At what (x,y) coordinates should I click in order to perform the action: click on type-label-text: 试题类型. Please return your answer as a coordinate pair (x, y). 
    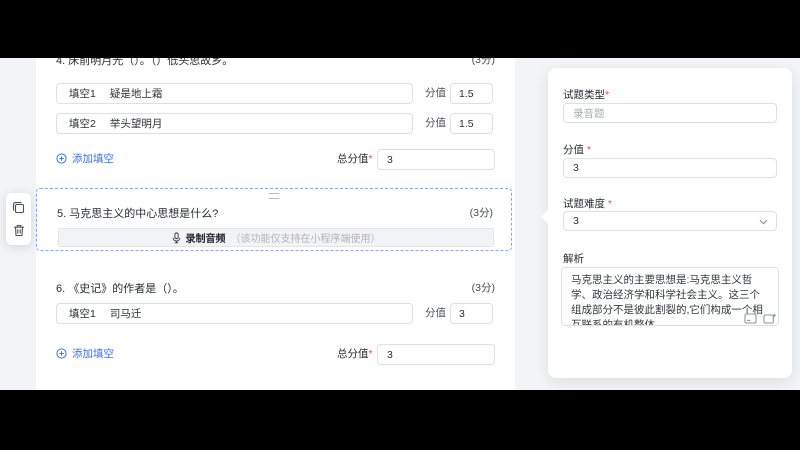
    Looking at the image, I should click on (584, 95).